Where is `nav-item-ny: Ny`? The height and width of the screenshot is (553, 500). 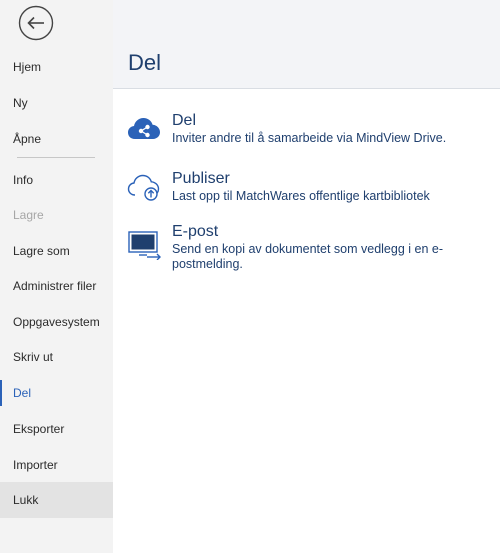
nav-item-ny: Ny is located at coordinates (56, 103).